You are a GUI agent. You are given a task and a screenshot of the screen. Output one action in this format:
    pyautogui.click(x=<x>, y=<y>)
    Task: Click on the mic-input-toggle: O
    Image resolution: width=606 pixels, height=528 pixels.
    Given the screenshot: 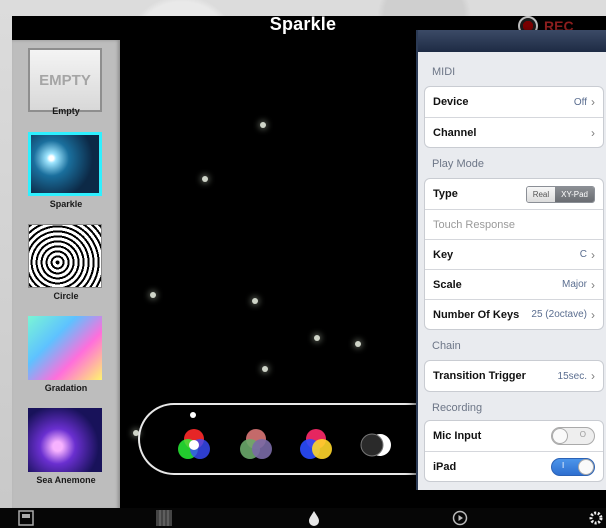 What is the action you would take?
    pyautogui.click(x=573, y=436)
    